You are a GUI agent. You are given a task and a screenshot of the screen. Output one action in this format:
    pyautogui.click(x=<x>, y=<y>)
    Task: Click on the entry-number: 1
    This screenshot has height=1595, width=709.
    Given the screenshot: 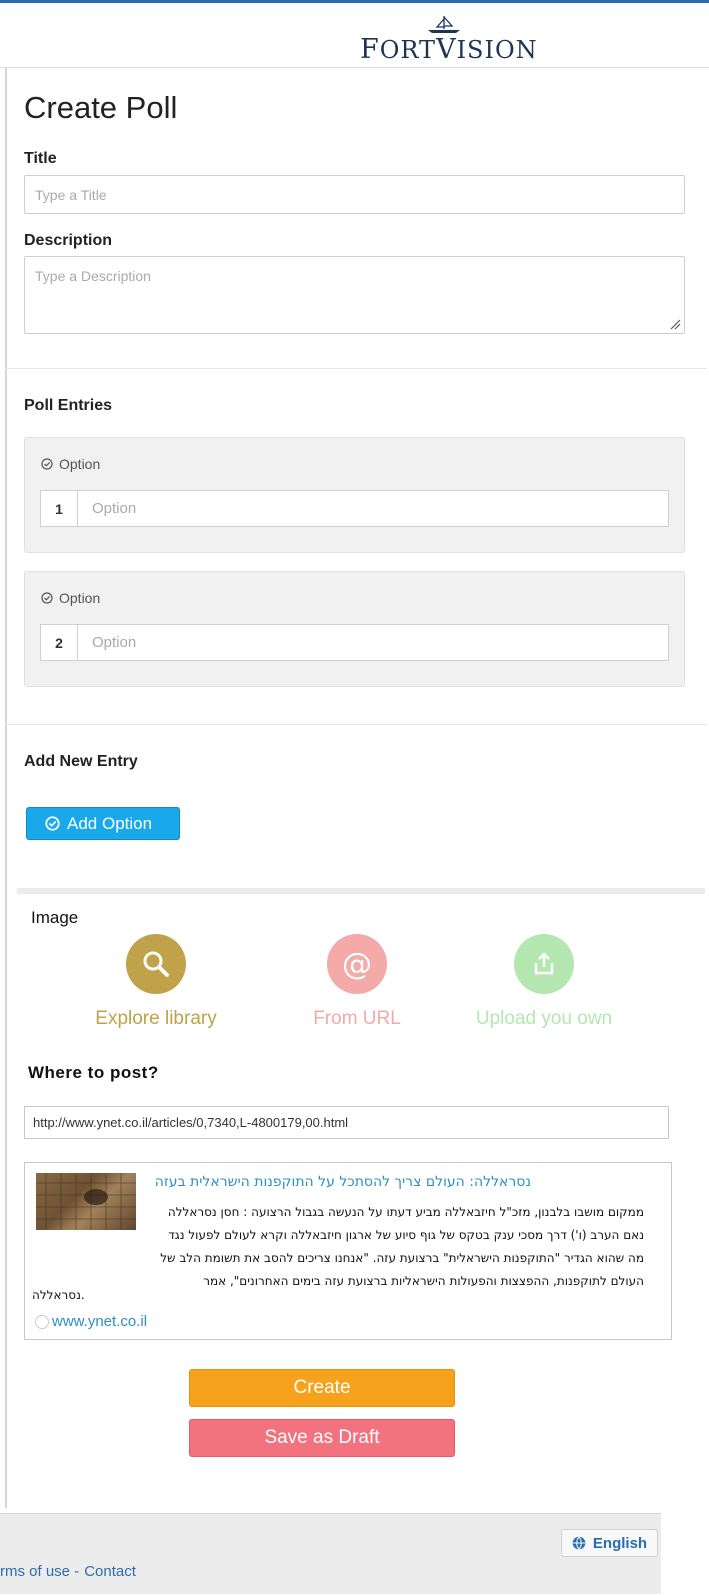 What is the action you would take?
    pyautogui.click(x=59, y=508)
    